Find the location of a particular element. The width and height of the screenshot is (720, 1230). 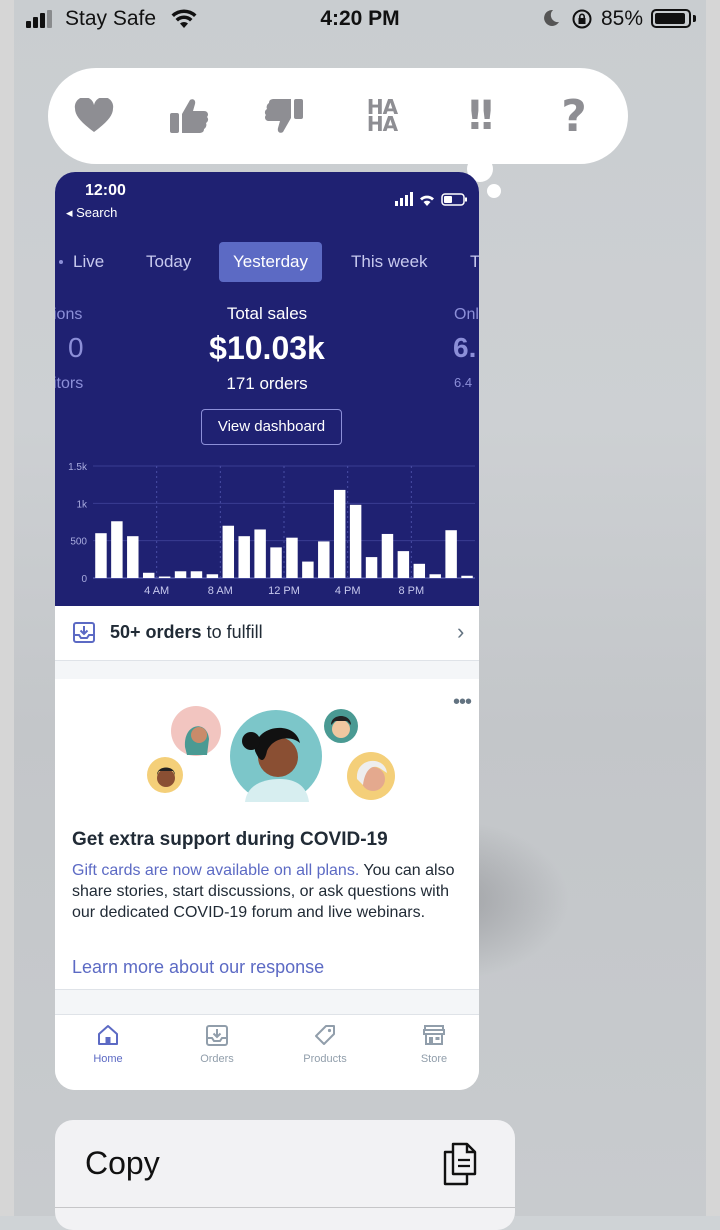

x-tick-label: 12 PM is located at coordinates (284, 591).